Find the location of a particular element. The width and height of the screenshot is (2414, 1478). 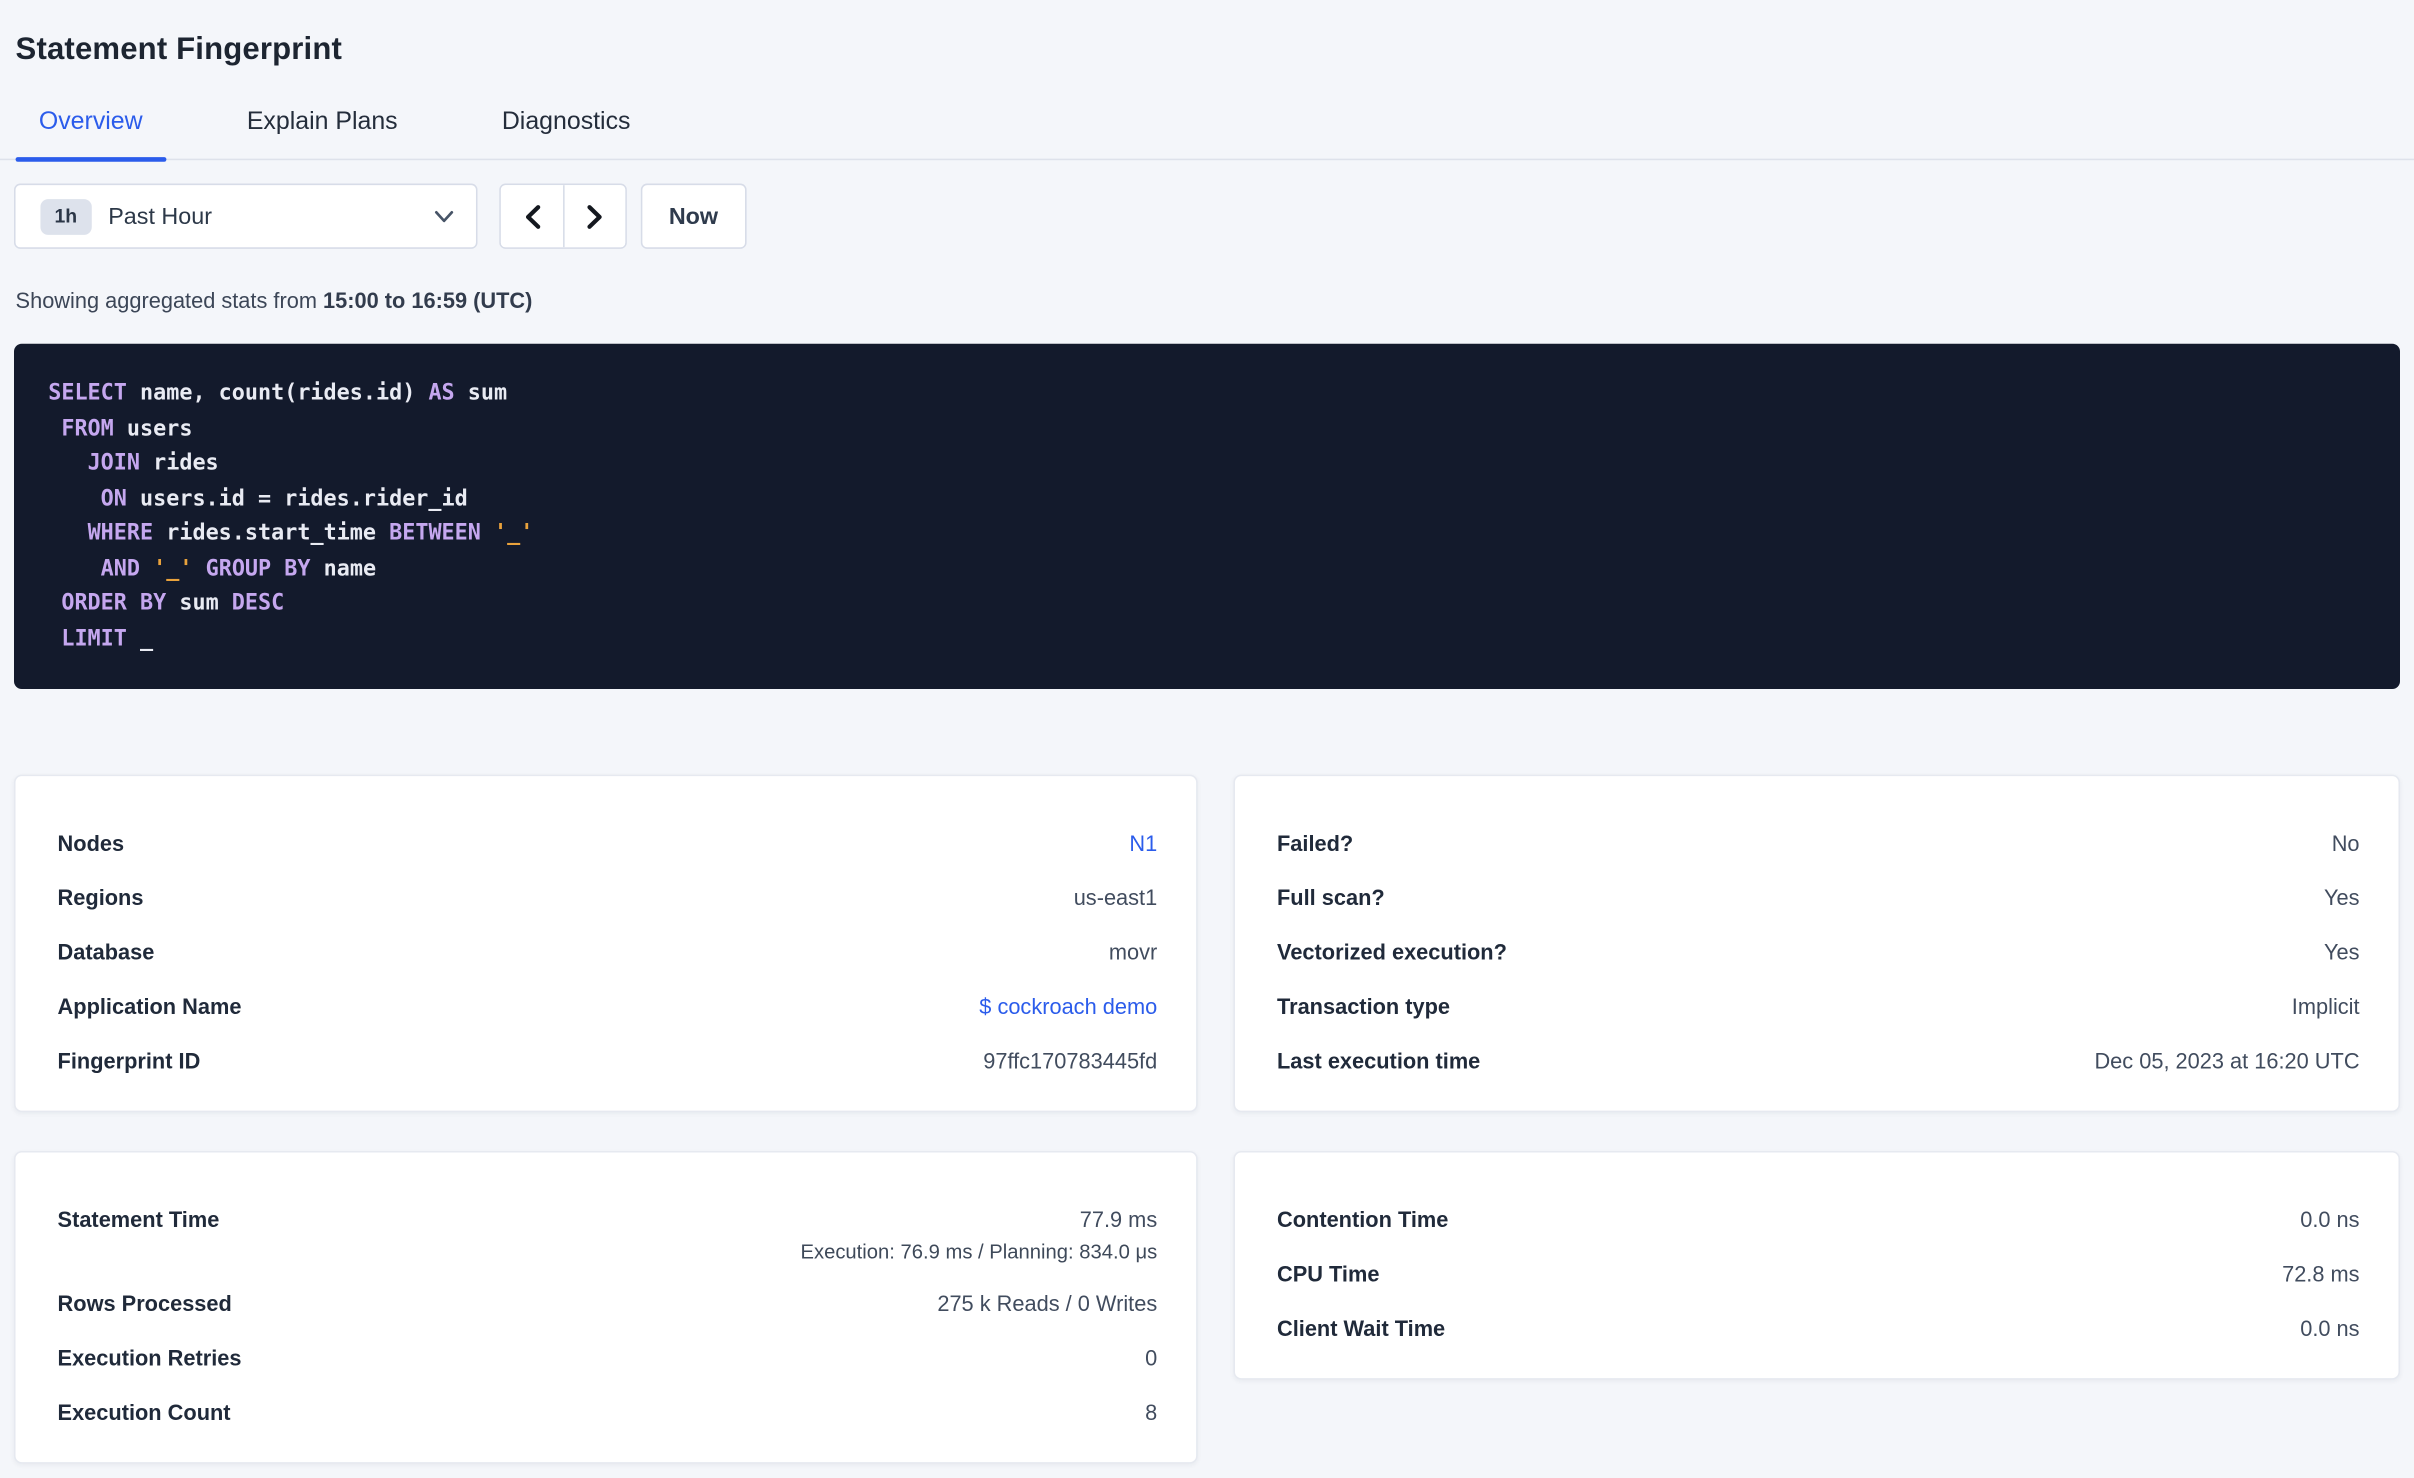

sql-token: rides is located at coordinates (179, 463).